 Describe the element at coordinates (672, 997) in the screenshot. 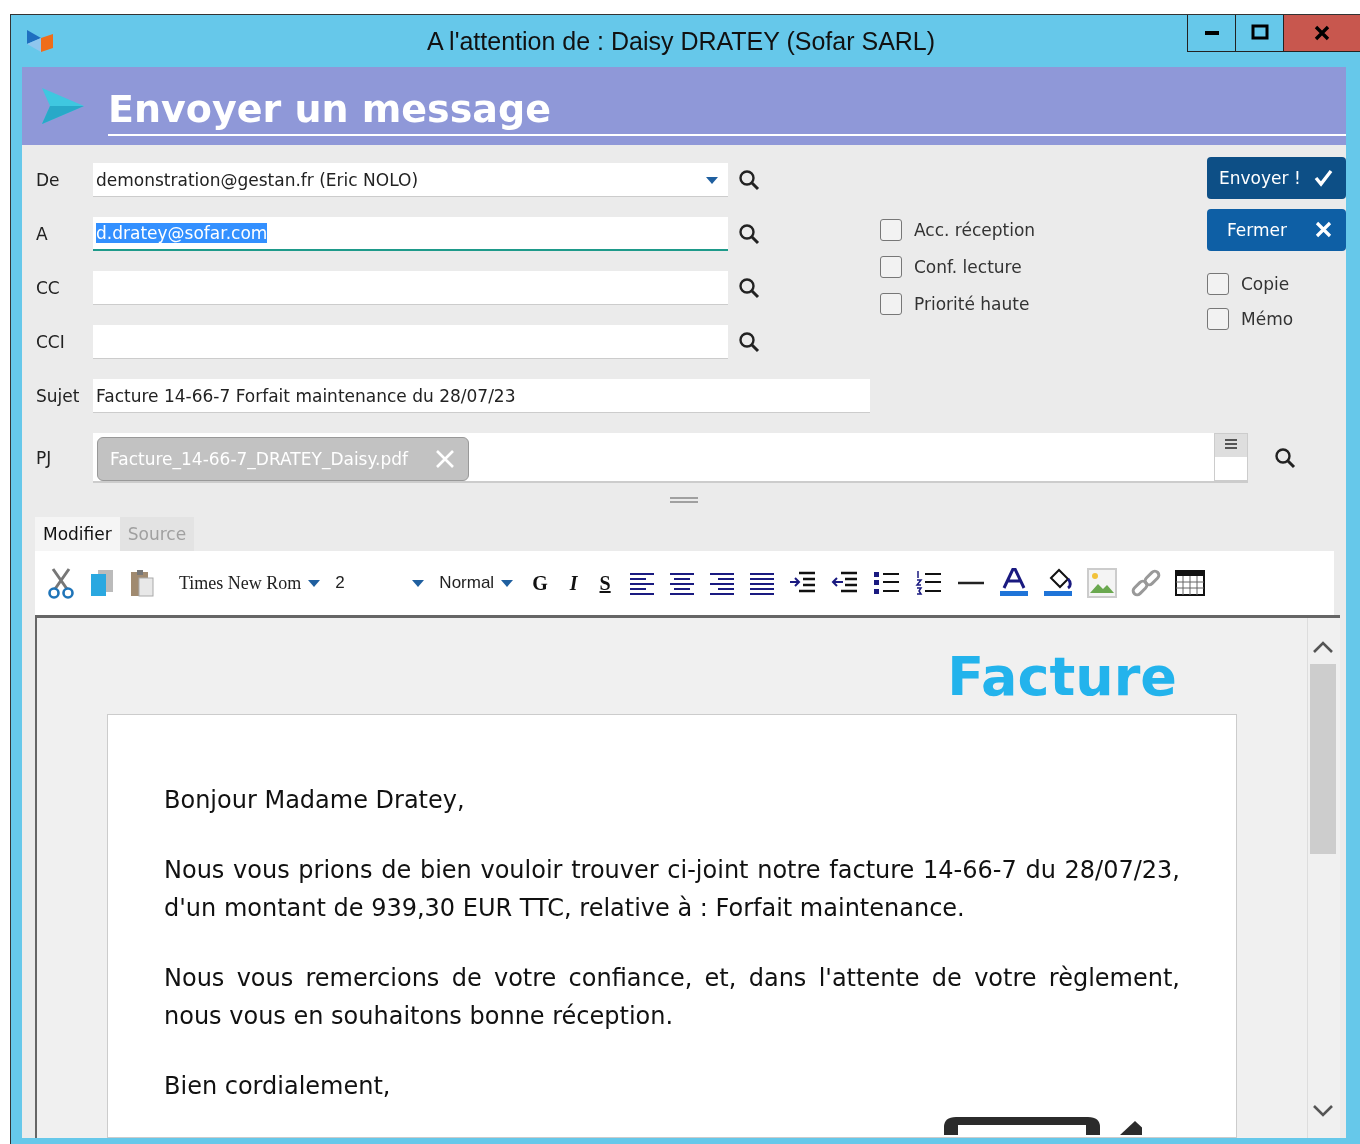

I see `paragraph: Nous vous remercions de votre confiance, et, dans l'attente de votre règlement, nous vous en souhaitons bonne réception.` at that location.